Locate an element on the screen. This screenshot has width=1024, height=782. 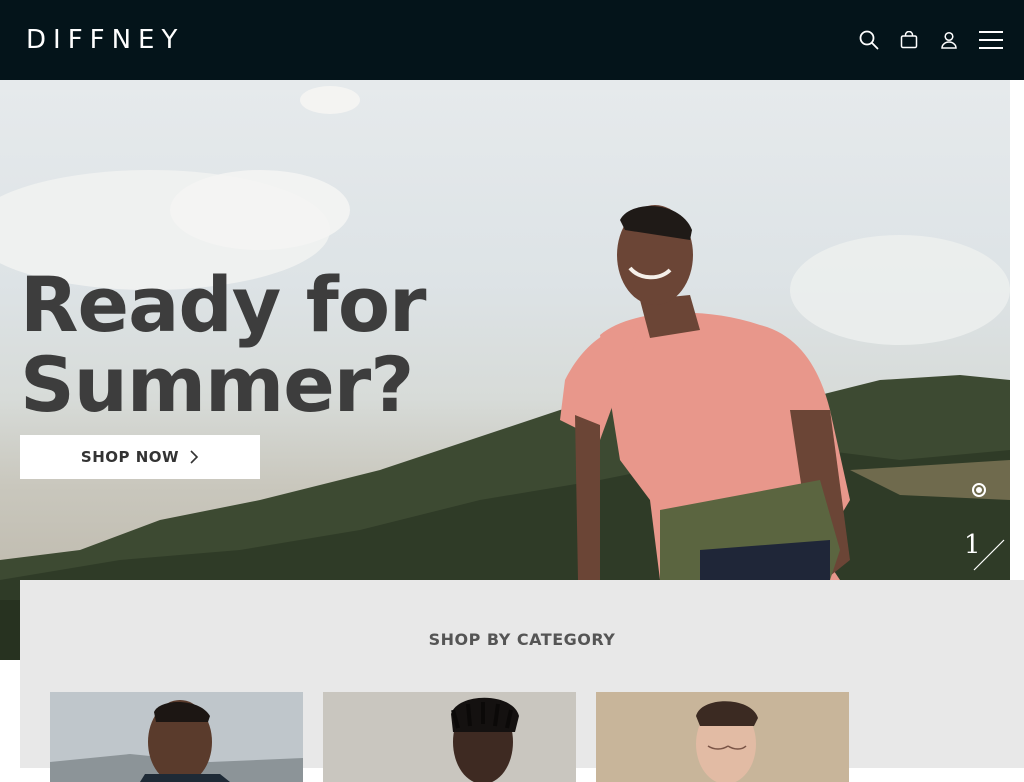
slide-indicator-dot is located at coordinates (979, 490).